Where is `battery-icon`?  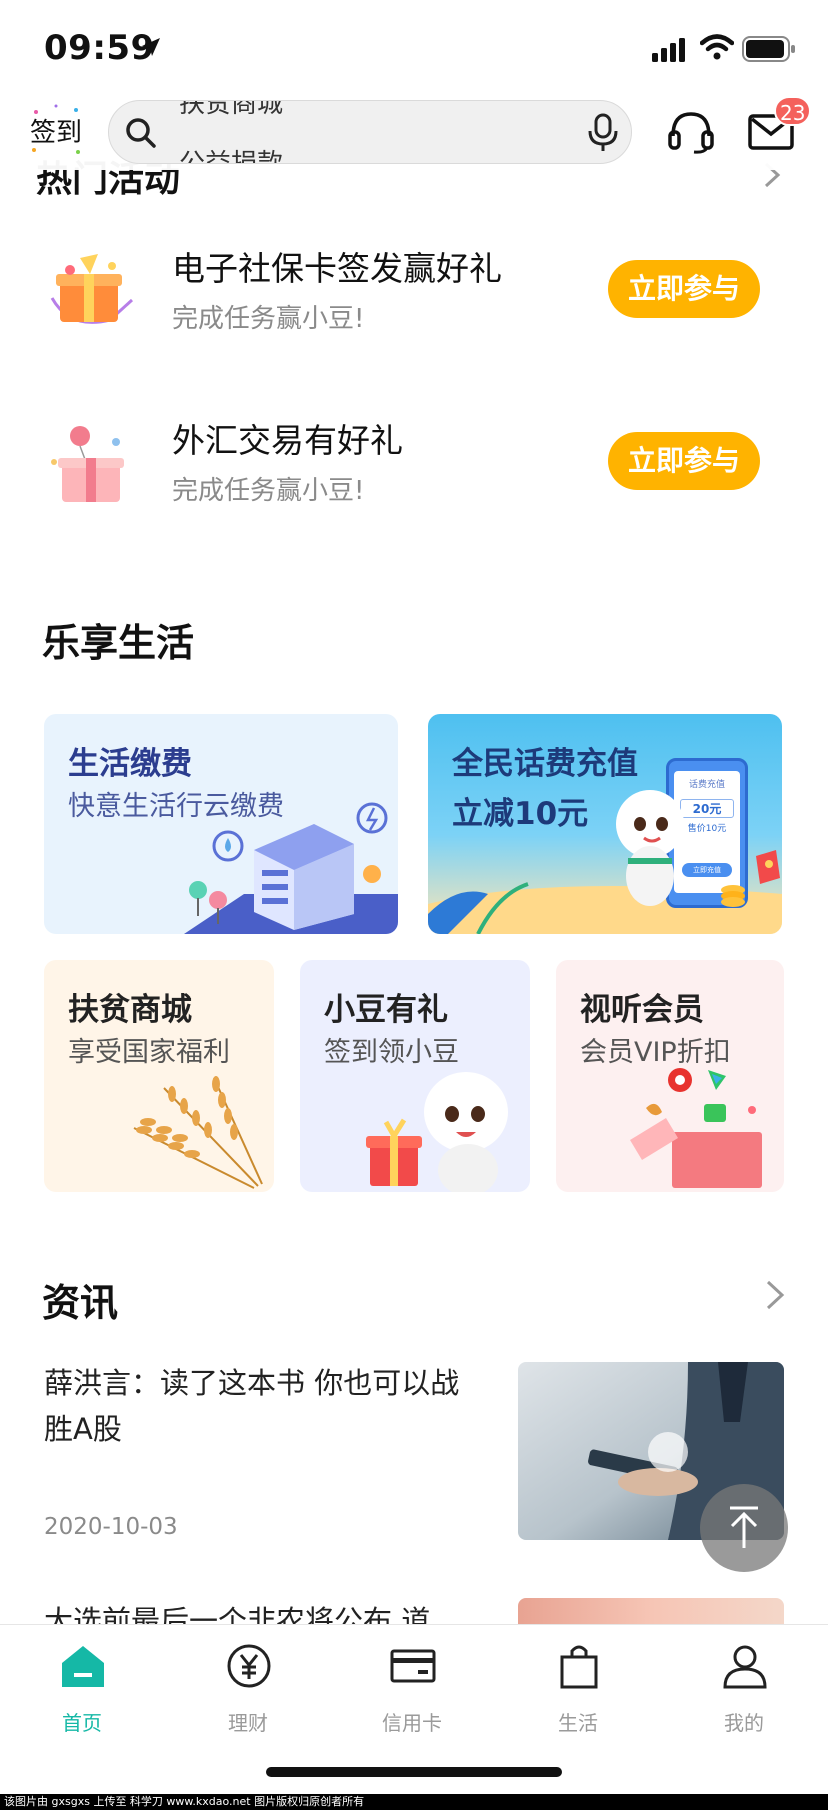 battery-icon is located at coordinates (768, 49).